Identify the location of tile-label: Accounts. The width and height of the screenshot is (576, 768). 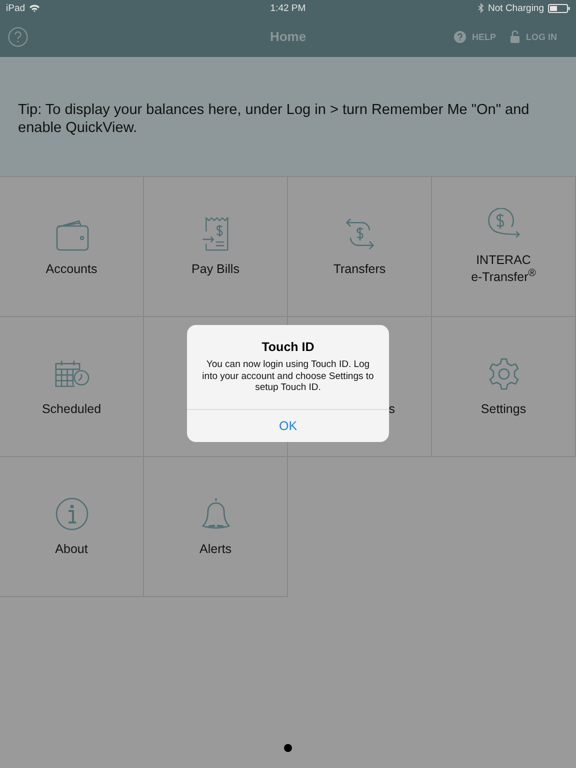
(72, 269).